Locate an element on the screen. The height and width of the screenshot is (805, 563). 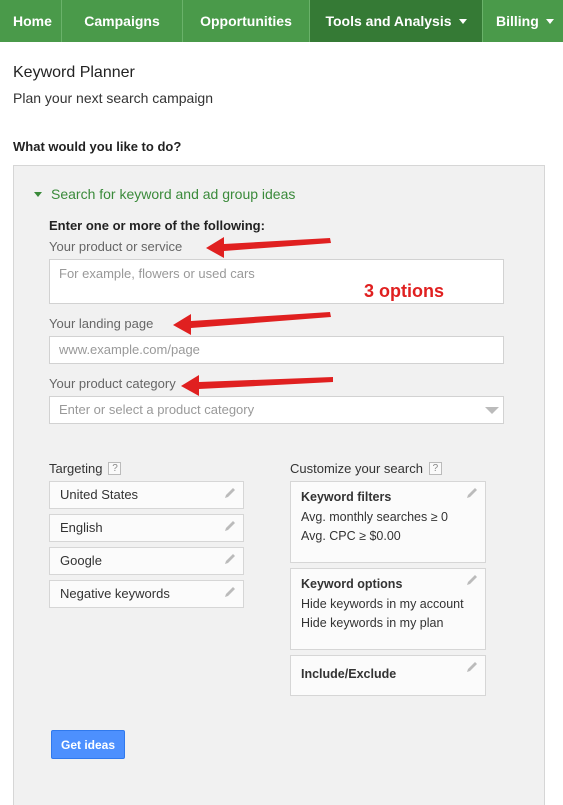
instruction-text: Enter one or more of the following: is located at coordinates (157, 225).